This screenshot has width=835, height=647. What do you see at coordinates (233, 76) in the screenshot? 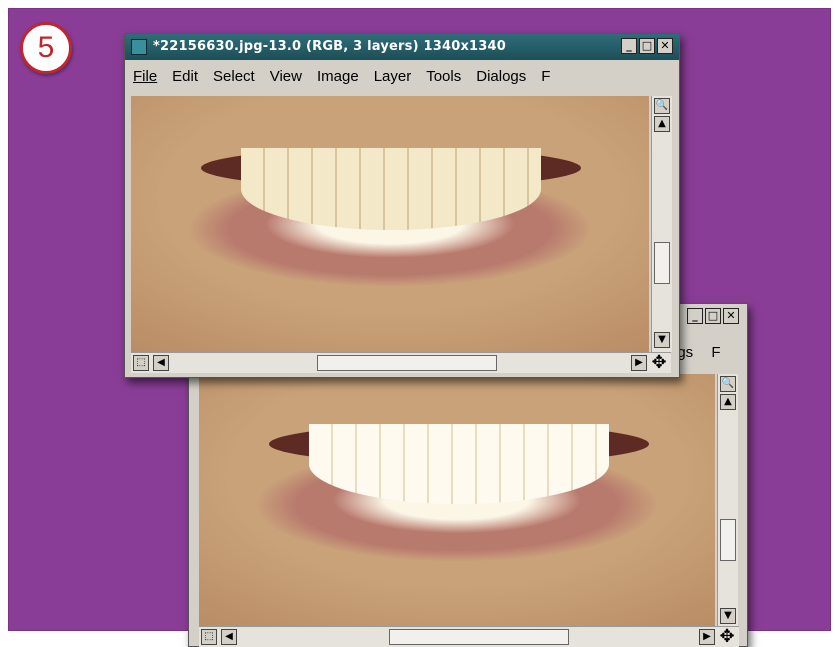
I see `menu-select: Select` at bounding box center [233, 76].